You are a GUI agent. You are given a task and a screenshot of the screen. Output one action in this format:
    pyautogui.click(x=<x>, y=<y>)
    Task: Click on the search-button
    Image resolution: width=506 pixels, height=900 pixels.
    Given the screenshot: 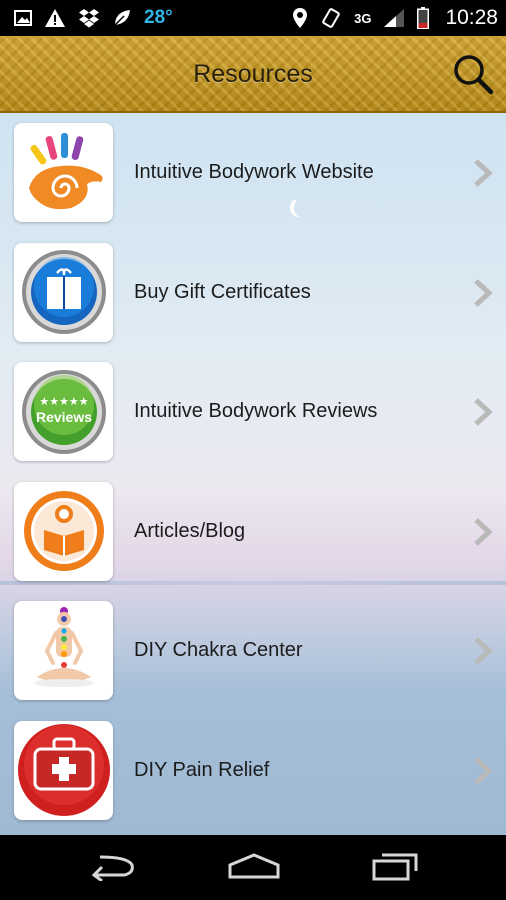 What is the action you would take?
    pyautogui.click(x=473, y=74)
    